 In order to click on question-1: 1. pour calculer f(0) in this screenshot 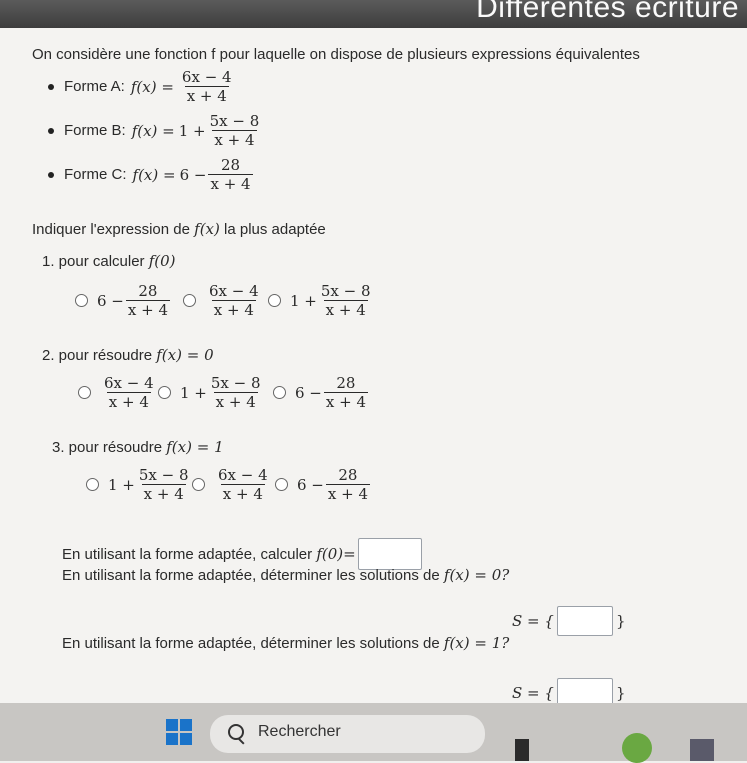, I will do `click(109, 261)`.